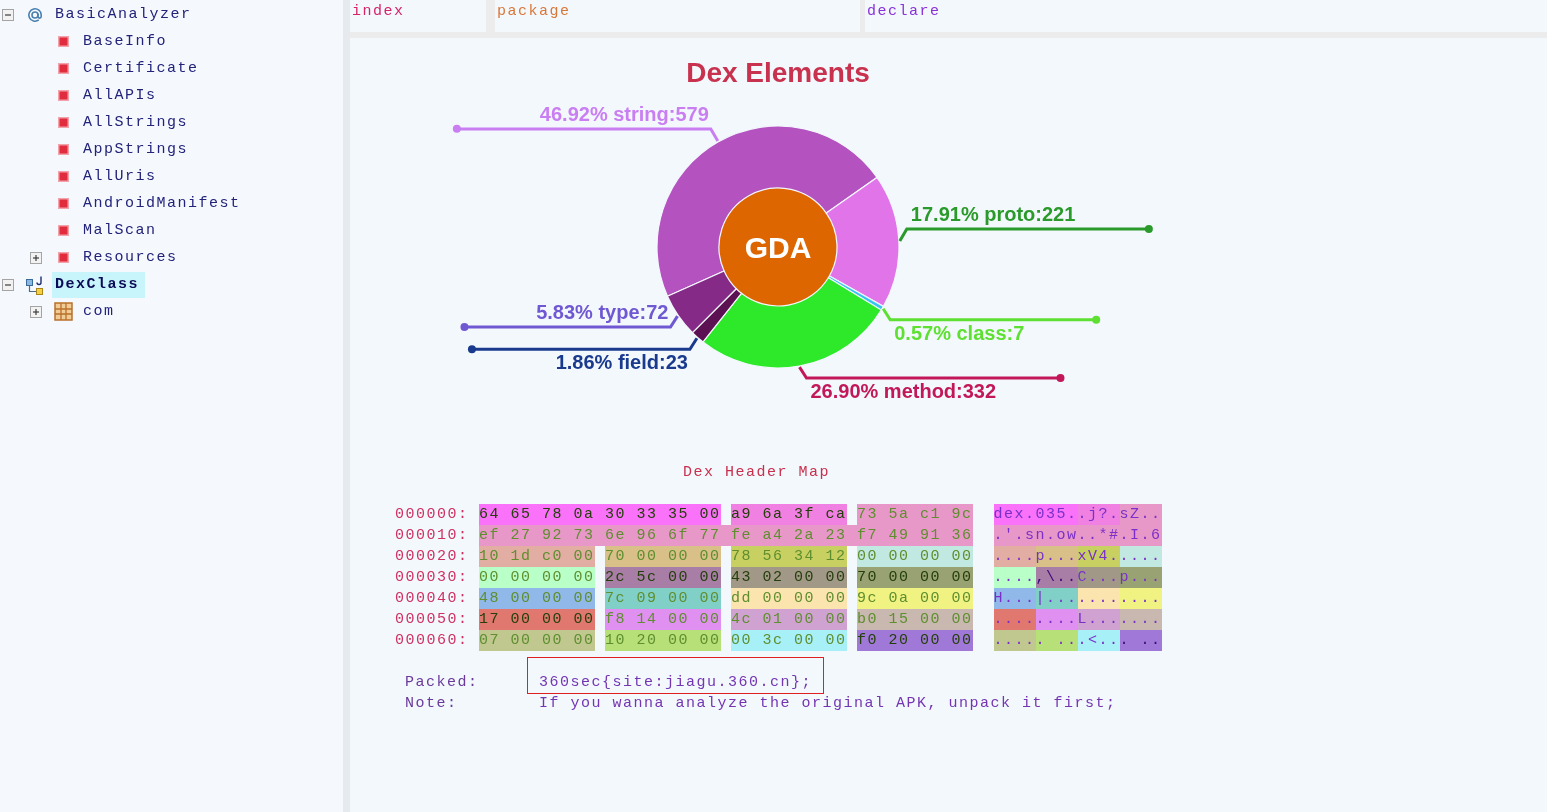 This screenshot has width=1547, height=812. What do you see at coordinates (1206, 16) in the screenshot?
I see `column-header: declare` at bounding box center [1206, 16].